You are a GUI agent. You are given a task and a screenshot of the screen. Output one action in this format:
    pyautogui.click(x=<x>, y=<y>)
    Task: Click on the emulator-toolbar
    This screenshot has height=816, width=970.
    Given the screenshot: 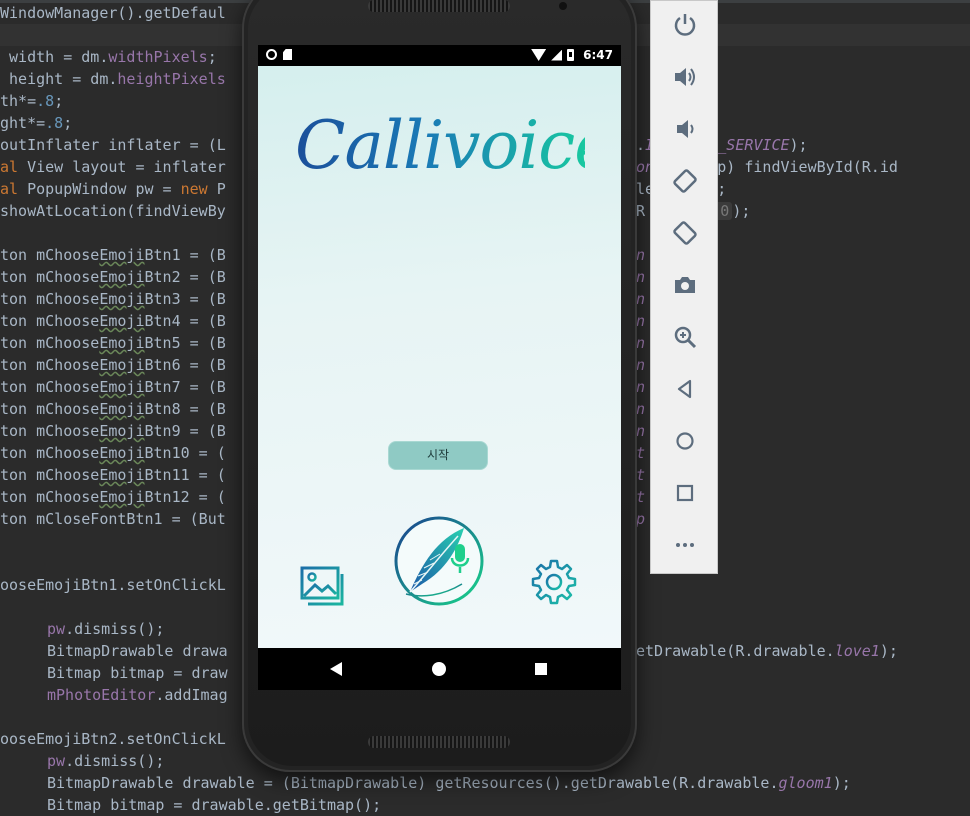 What is the action you would take?
    pyautogui.click(x=684, y=287)
    